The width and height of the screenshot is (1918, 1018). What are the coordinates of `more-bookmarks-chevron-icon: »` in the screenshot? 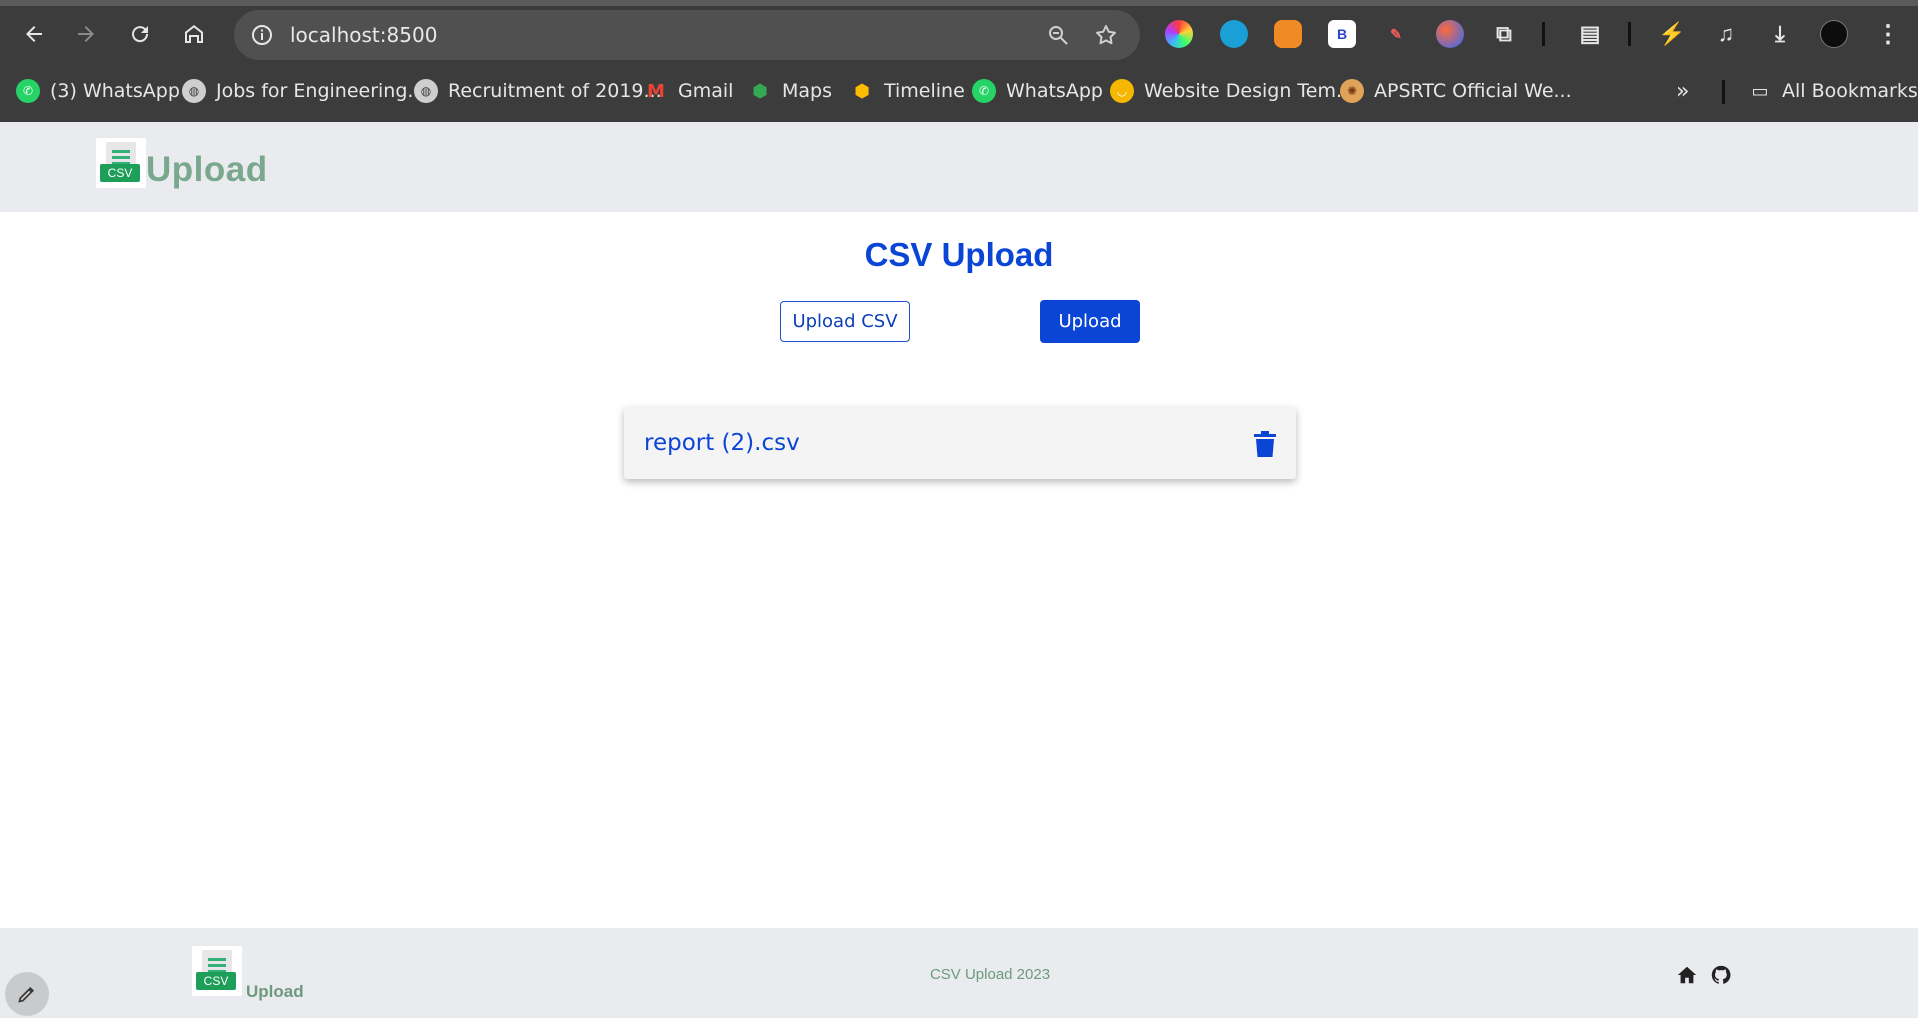 It's located at (1682, 91).